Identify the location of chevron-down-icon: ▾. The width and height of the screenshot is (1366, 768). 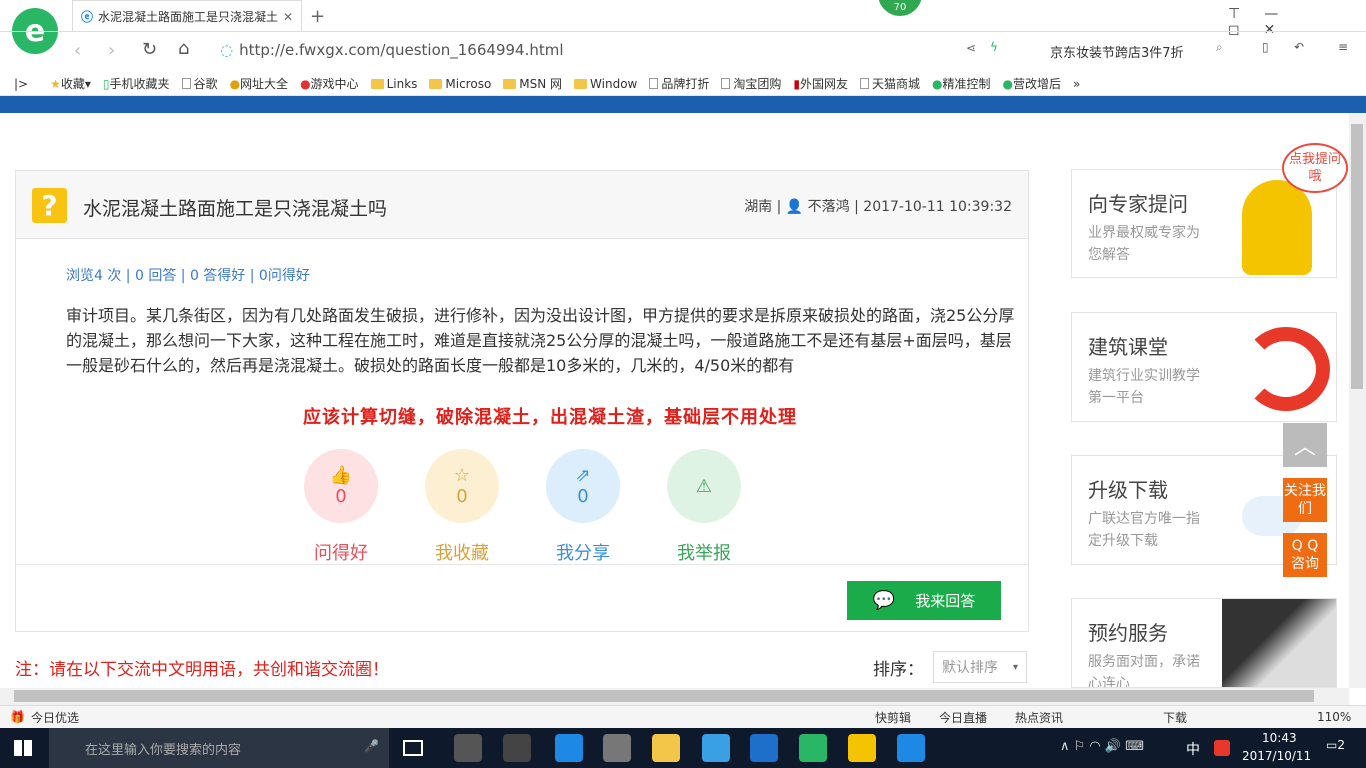
(1015, 667).